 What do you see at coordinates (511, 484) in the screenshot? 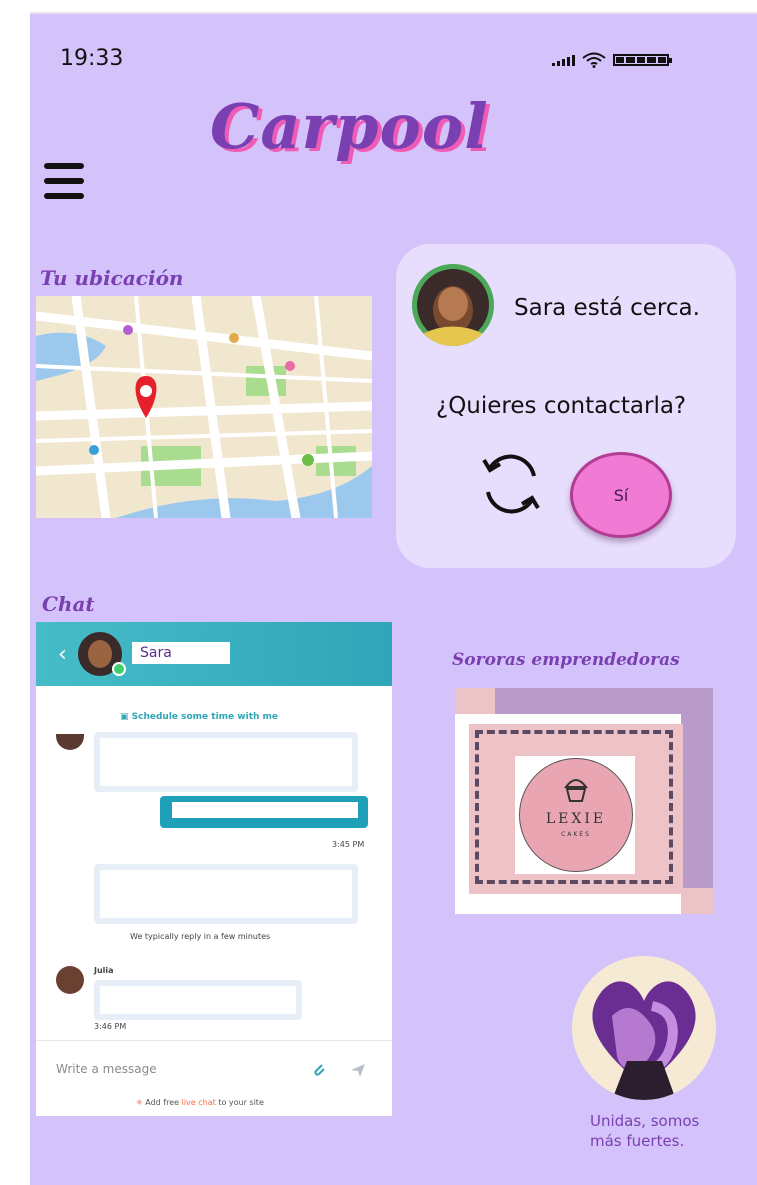
I see `refresh-icon` at bounding box center [511, 484].